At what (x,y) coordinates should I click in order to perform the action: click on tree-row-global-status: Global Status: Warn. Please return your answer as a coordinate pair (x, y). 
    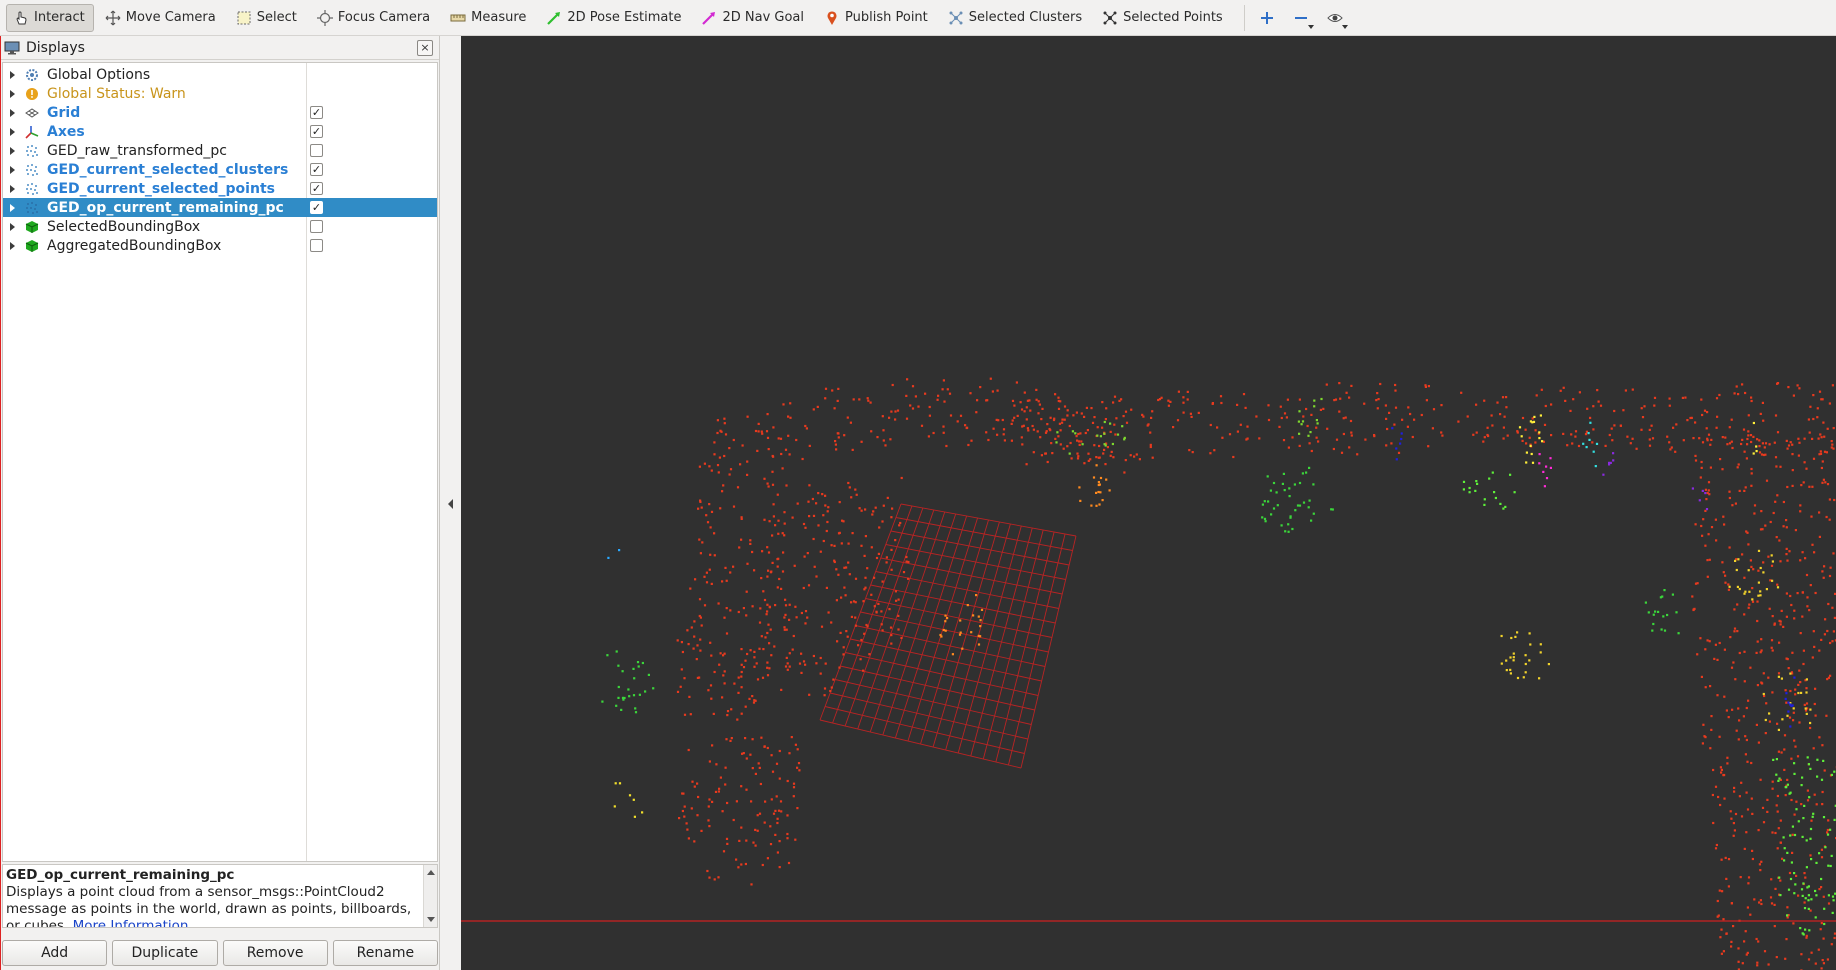
    Looking at the image, I should click on (220, 93).